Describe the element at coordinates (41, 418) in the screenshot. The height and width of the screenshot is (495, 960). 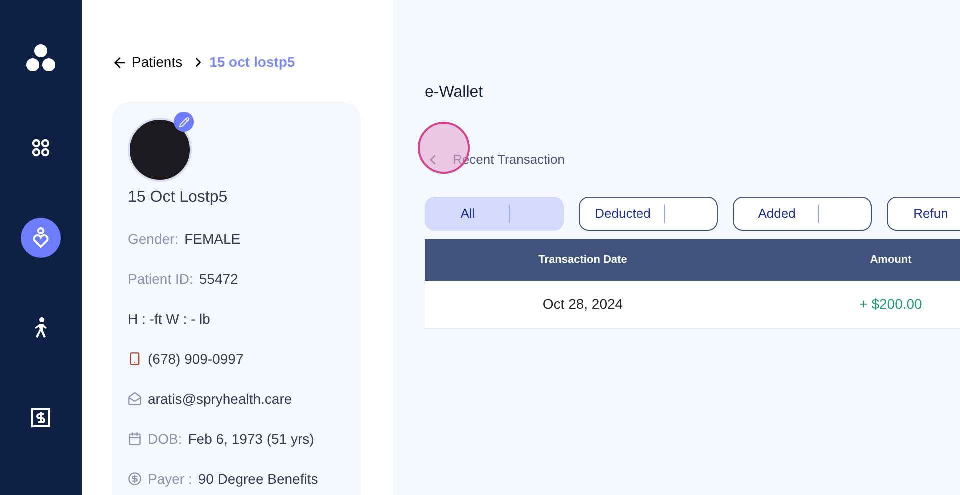
I see `dollar-bill-icon` at that location.